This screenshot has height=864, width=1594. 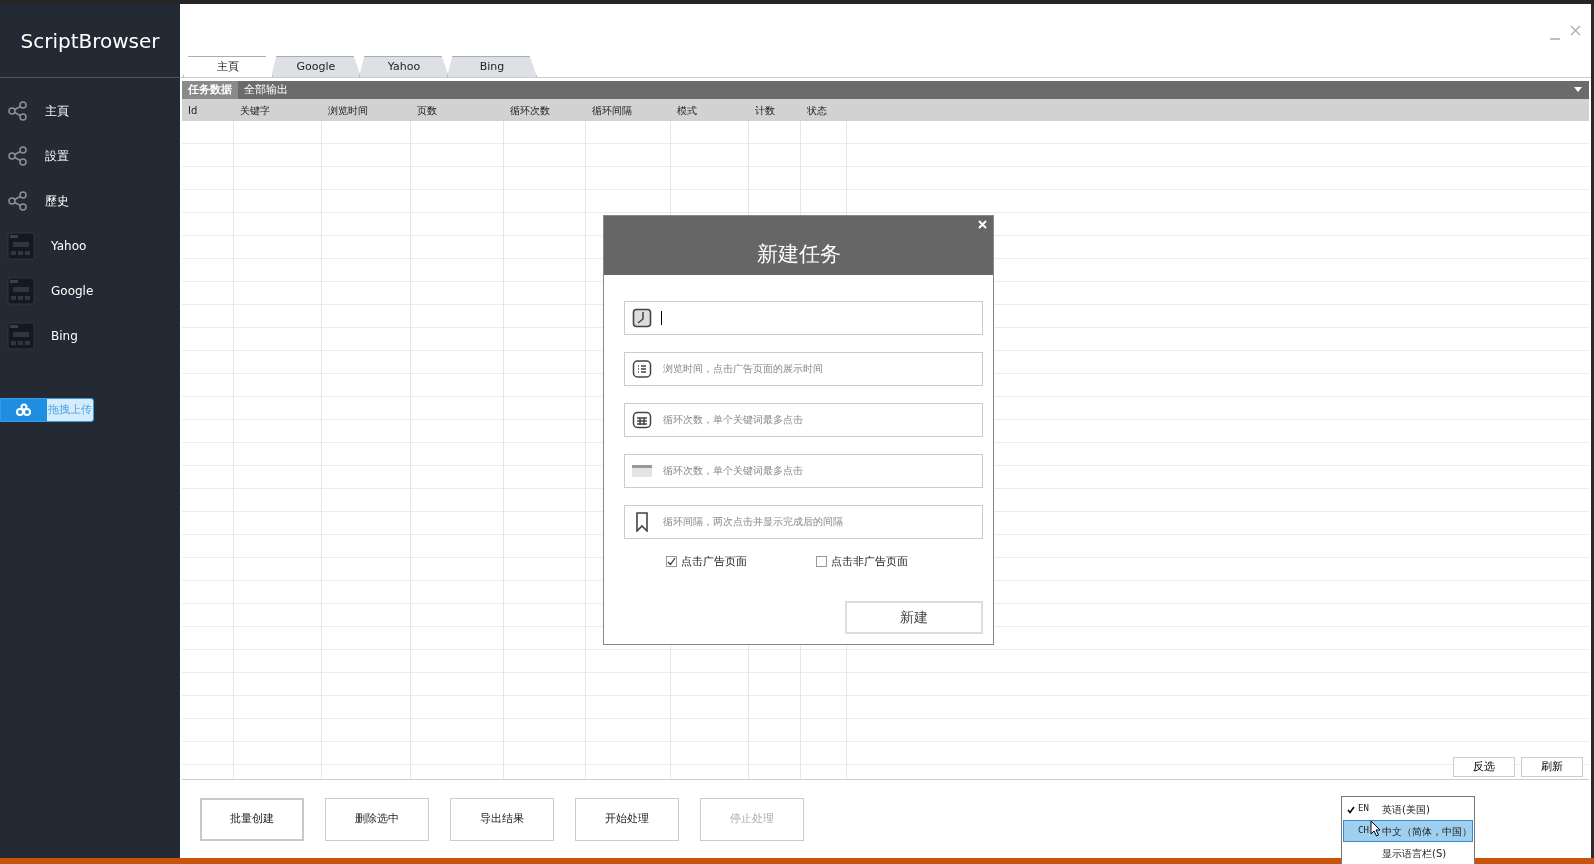 I want to click on column-header: 页数, so click(x=427, y=110).